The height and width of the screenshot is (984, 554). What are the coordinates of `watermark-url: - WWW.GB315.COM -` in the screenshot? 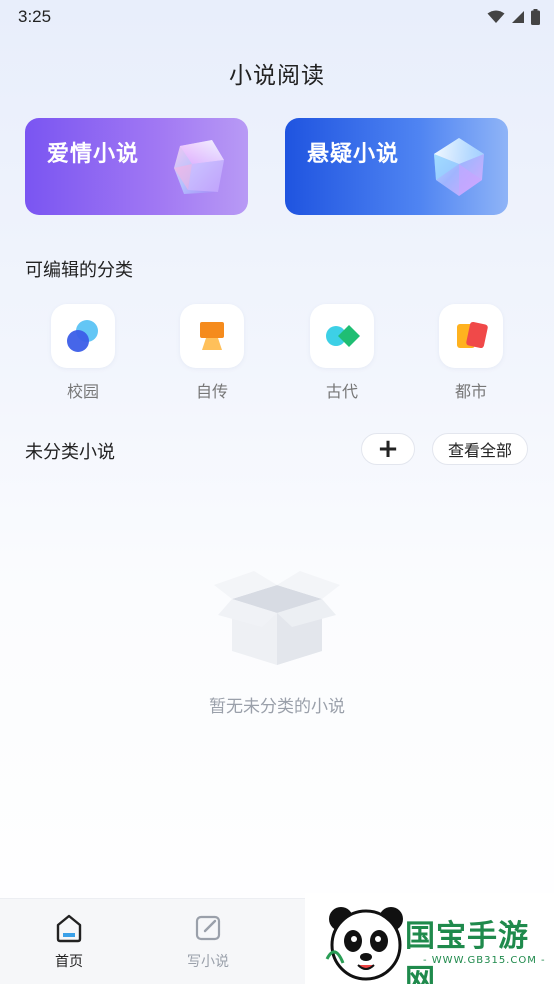 It's located at (484, 960).